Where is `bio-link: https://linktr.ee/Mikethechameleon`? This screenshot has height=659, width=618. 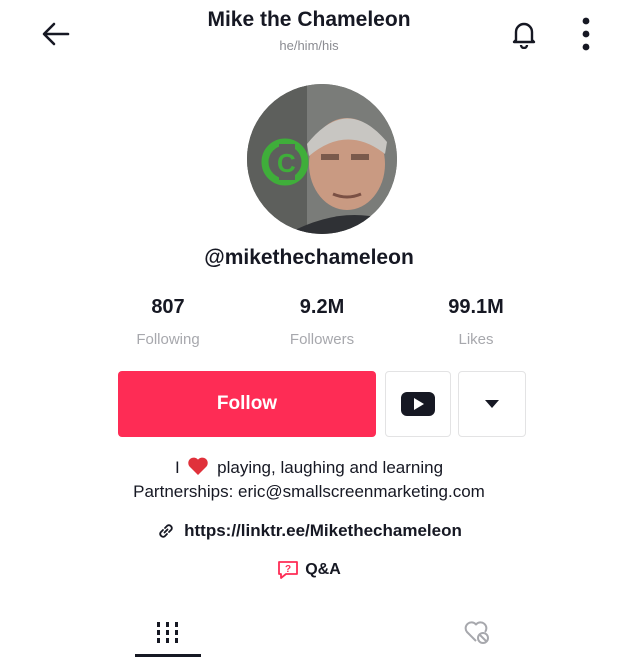 bio-link: https://linktr.ee/Mikethechameleon is located at coordinates (309, 531).